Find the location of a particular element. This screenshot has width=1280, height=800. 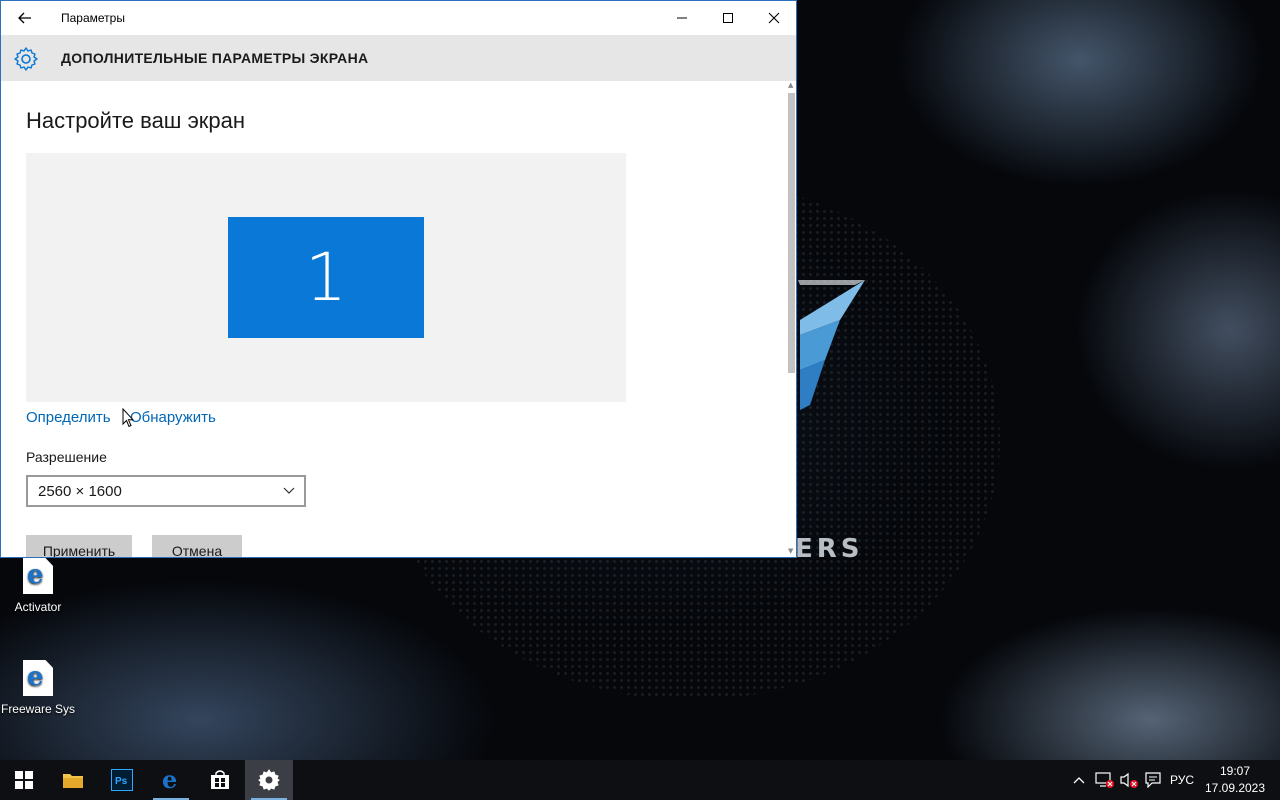

windows-logo-icon is located at coordinates (24, 780).